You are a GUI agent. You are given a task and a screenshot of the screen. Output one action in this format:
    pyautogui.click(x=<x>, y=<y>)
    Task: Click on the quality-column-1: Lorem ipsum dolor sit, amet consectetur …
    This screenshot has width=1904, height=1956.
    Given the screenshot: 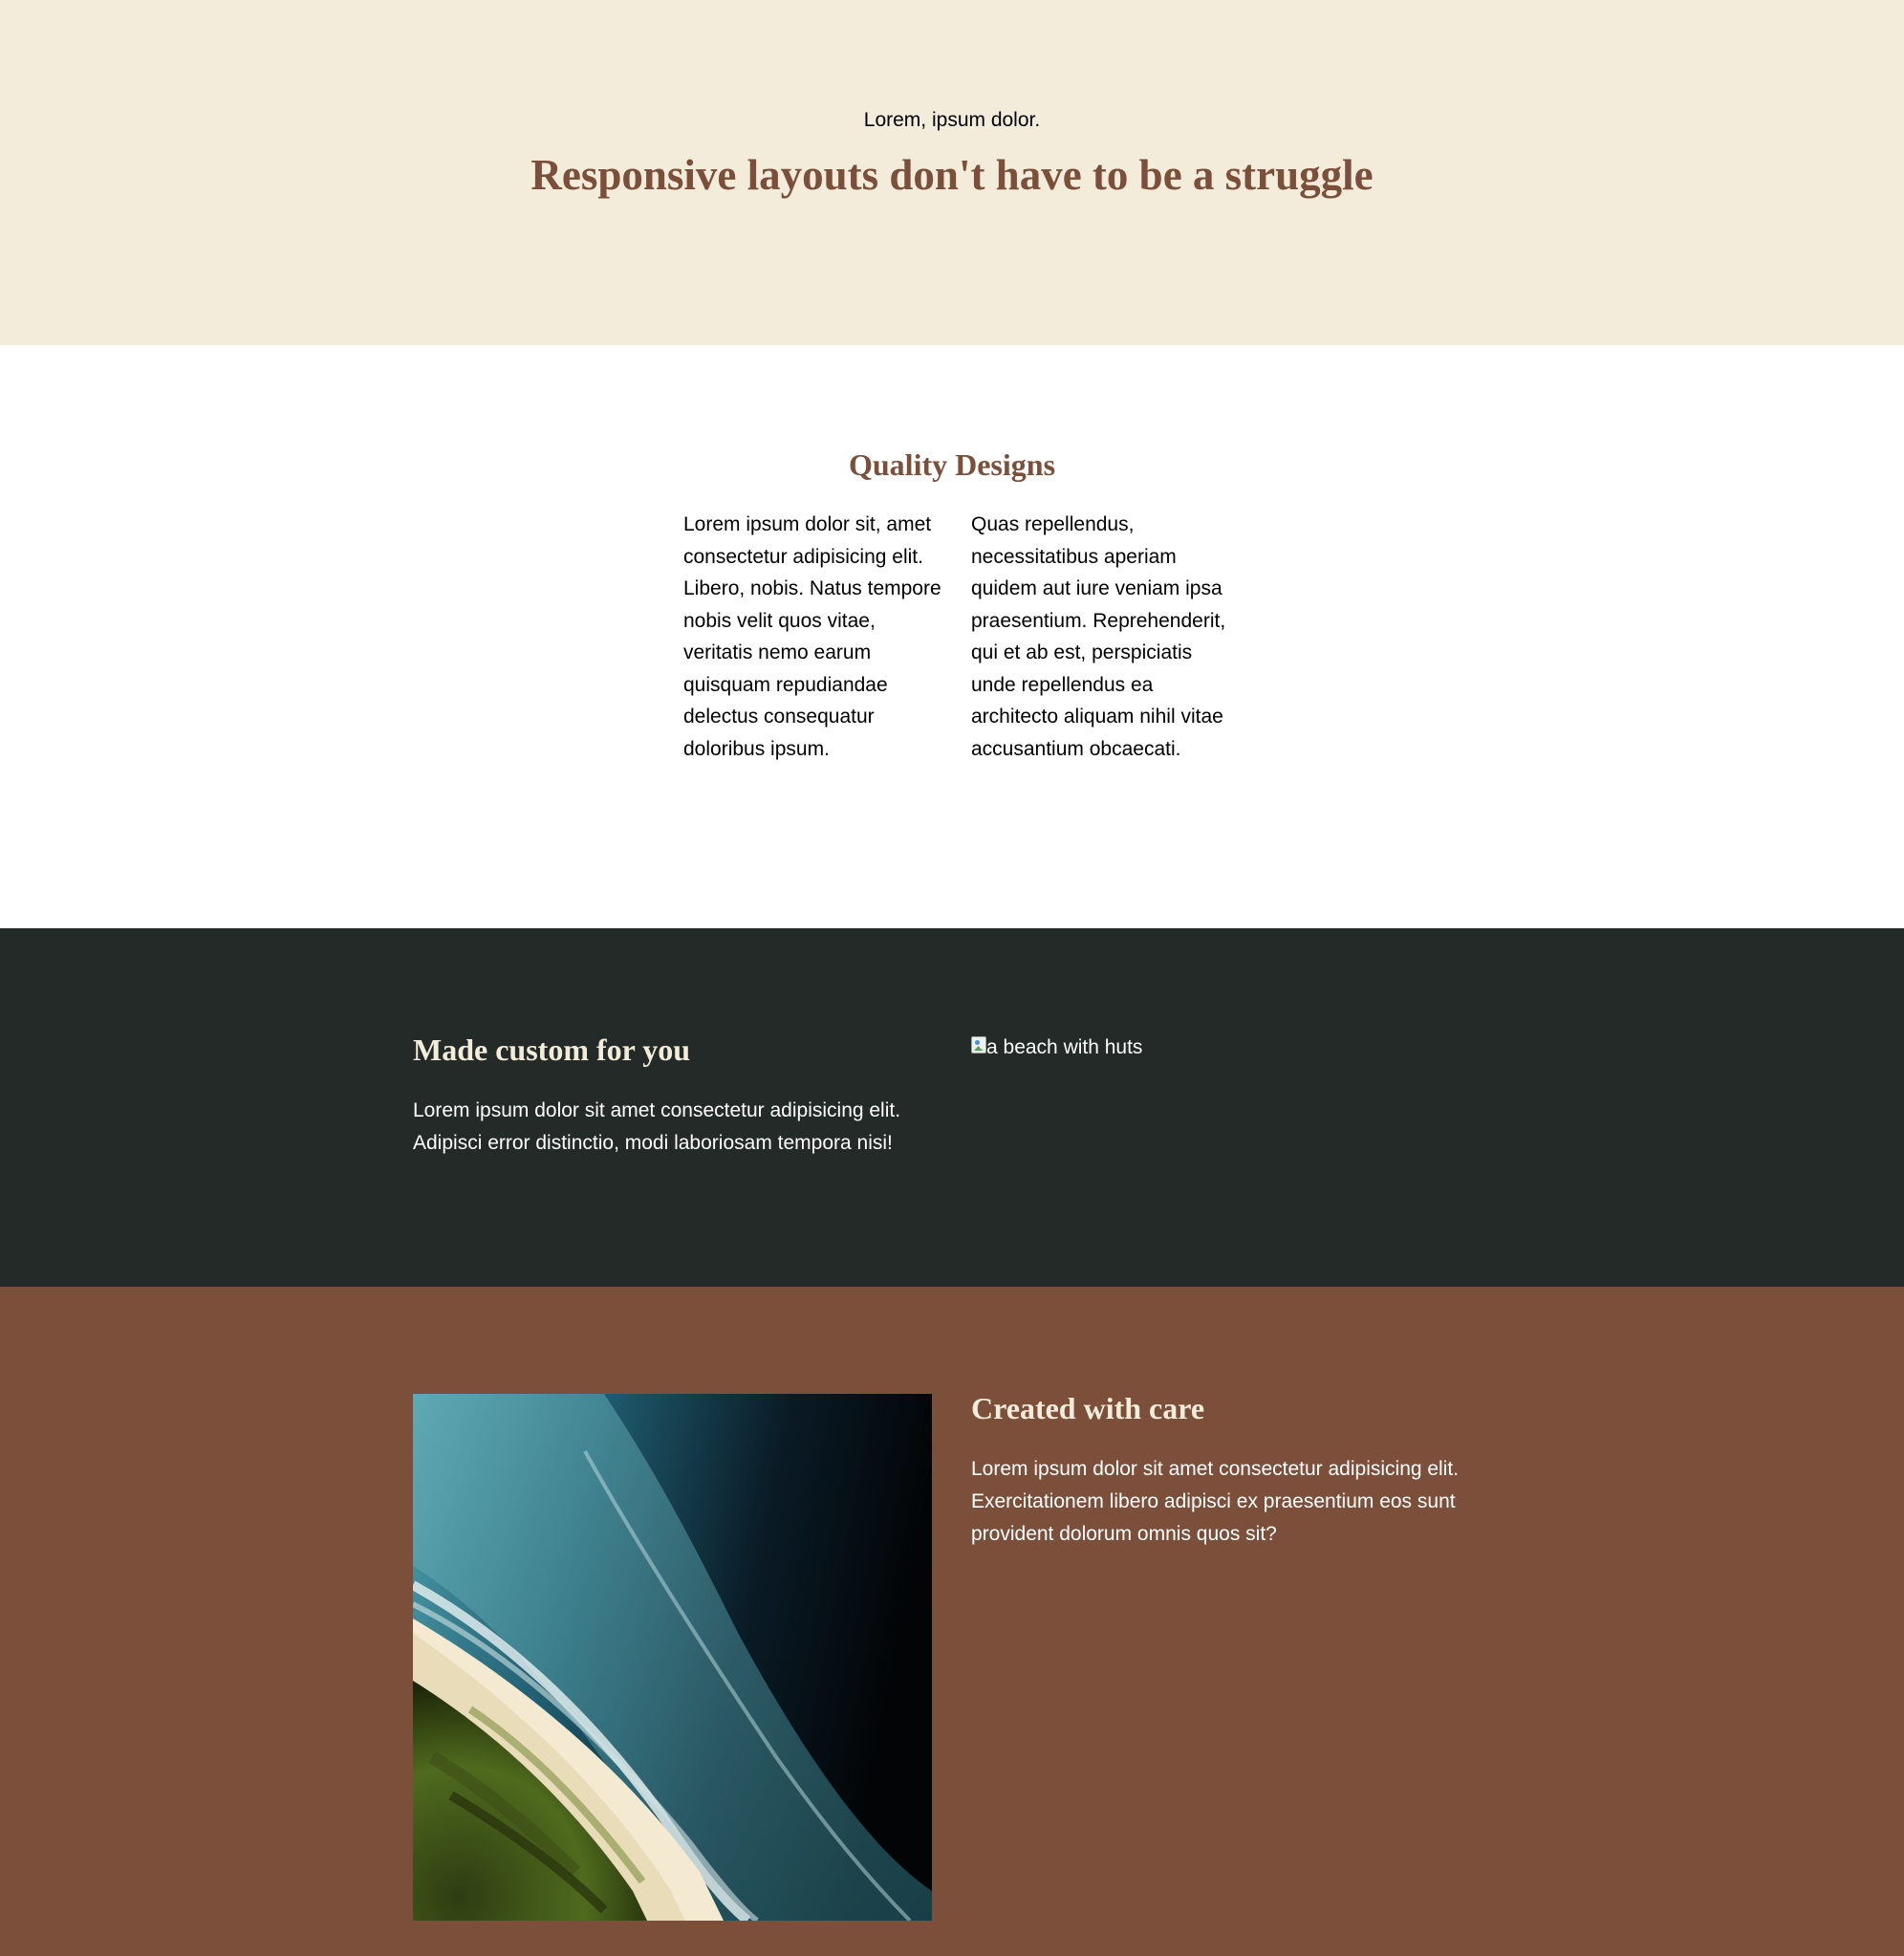 What is the action you would take?
    pyautogui.click(x=812, y=636)
    